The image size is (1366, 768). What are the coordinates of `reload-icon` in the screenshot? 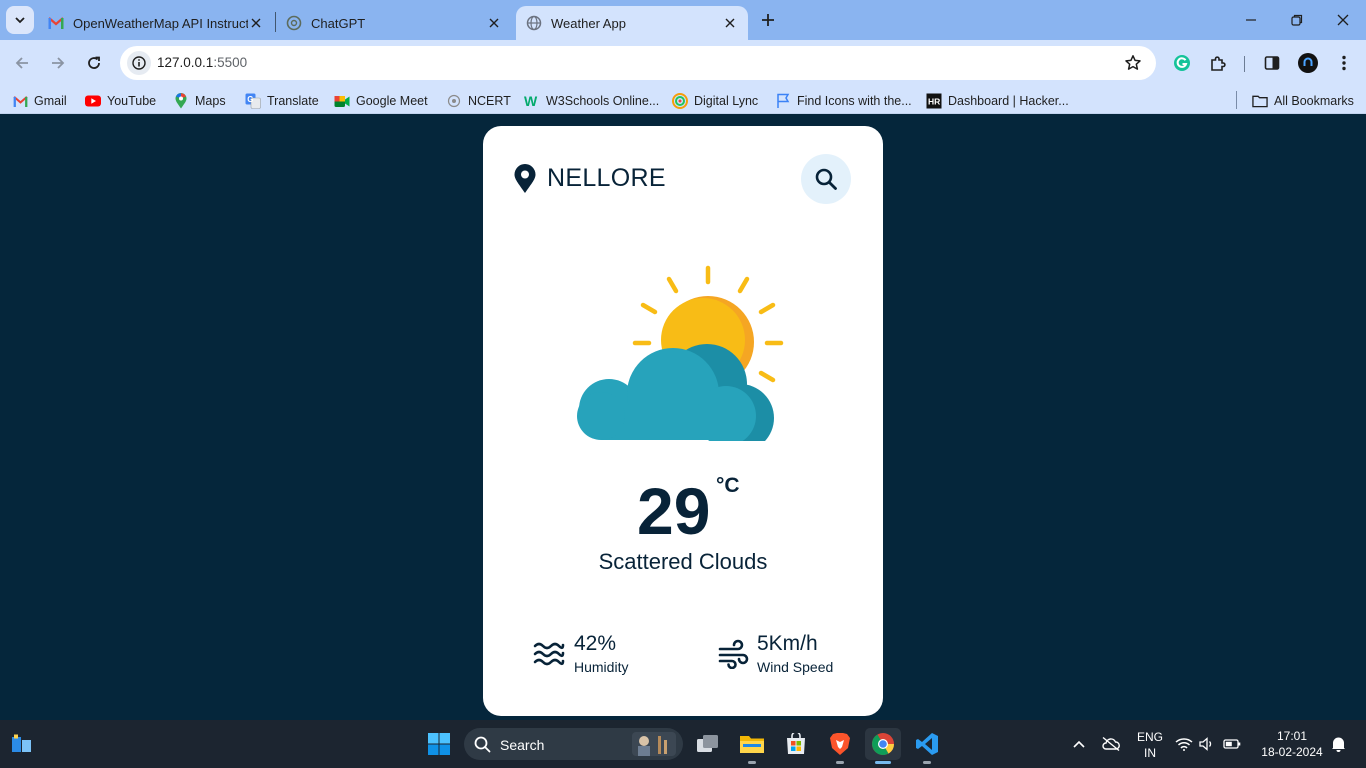 It's located at (94, 62).